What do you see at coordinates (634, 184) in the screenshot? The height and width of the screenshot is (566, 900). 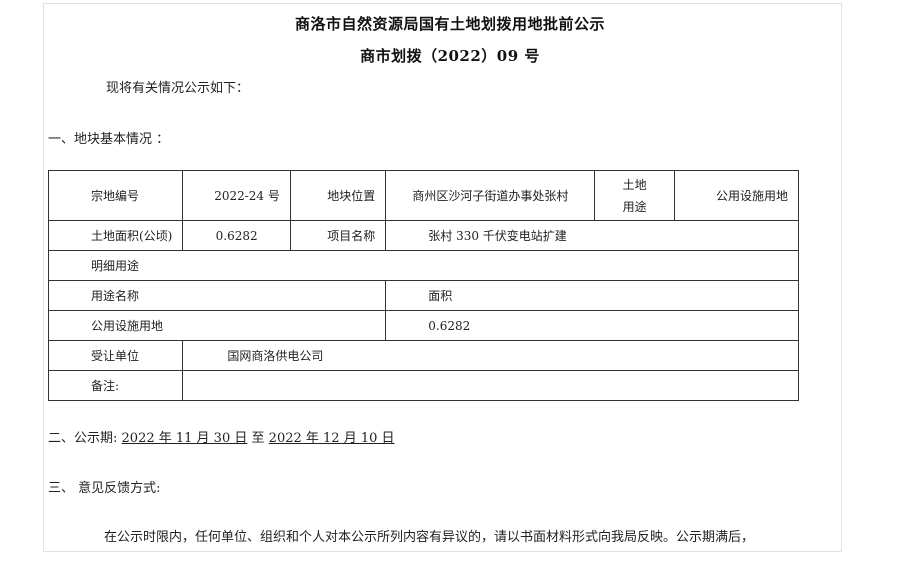 I see `land-use-label-line1: 土地` at bounding box center [634, 184].